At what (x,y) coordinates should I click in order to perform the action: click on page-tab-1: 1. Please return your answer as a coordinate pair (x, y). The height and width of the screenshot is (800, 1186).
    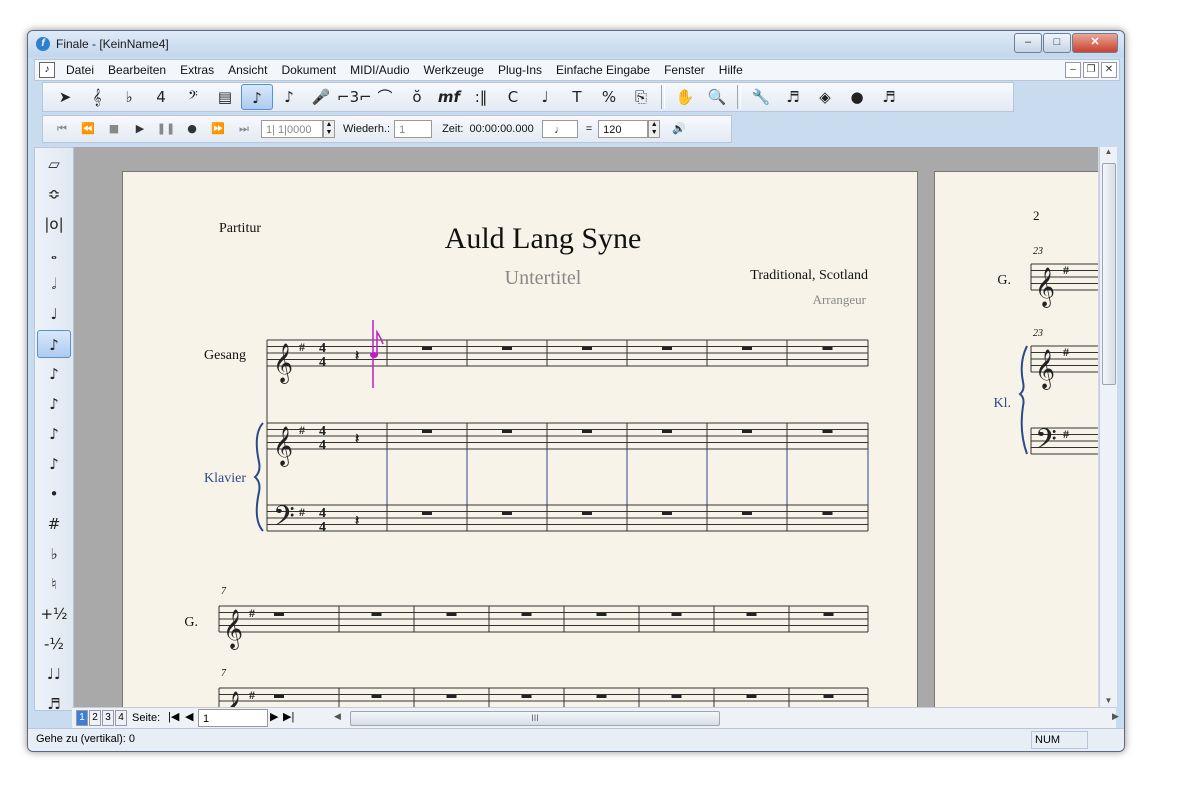
    Looking at the image, I should click on (82, 718).